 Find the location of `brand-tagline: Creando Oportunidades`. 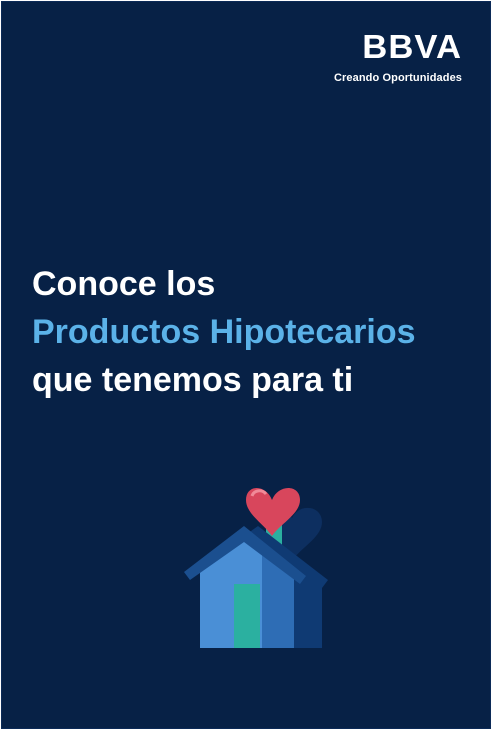

brand-tagline: Creando Oportunidades is located at coordinates (398, 78).